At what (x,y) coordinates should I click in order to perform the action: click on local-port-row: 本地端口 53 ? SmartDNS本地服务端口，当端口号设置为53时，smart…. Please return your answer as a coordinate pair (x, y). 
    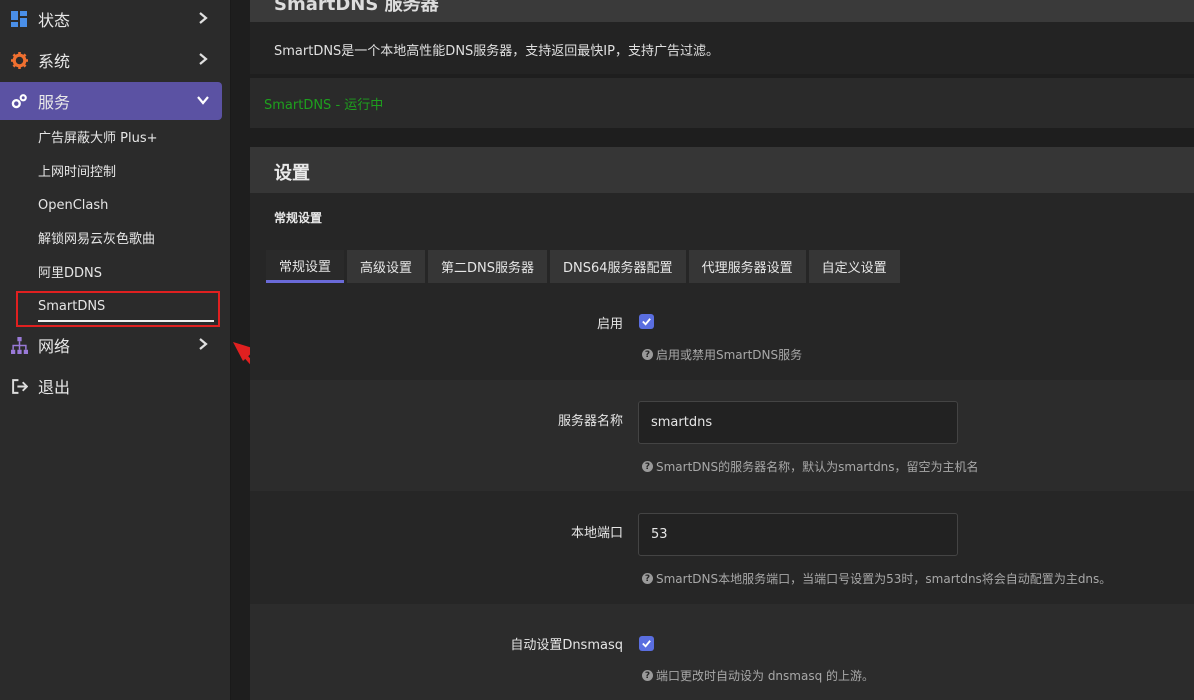
    Looking at the image, I should click on (722, 547).